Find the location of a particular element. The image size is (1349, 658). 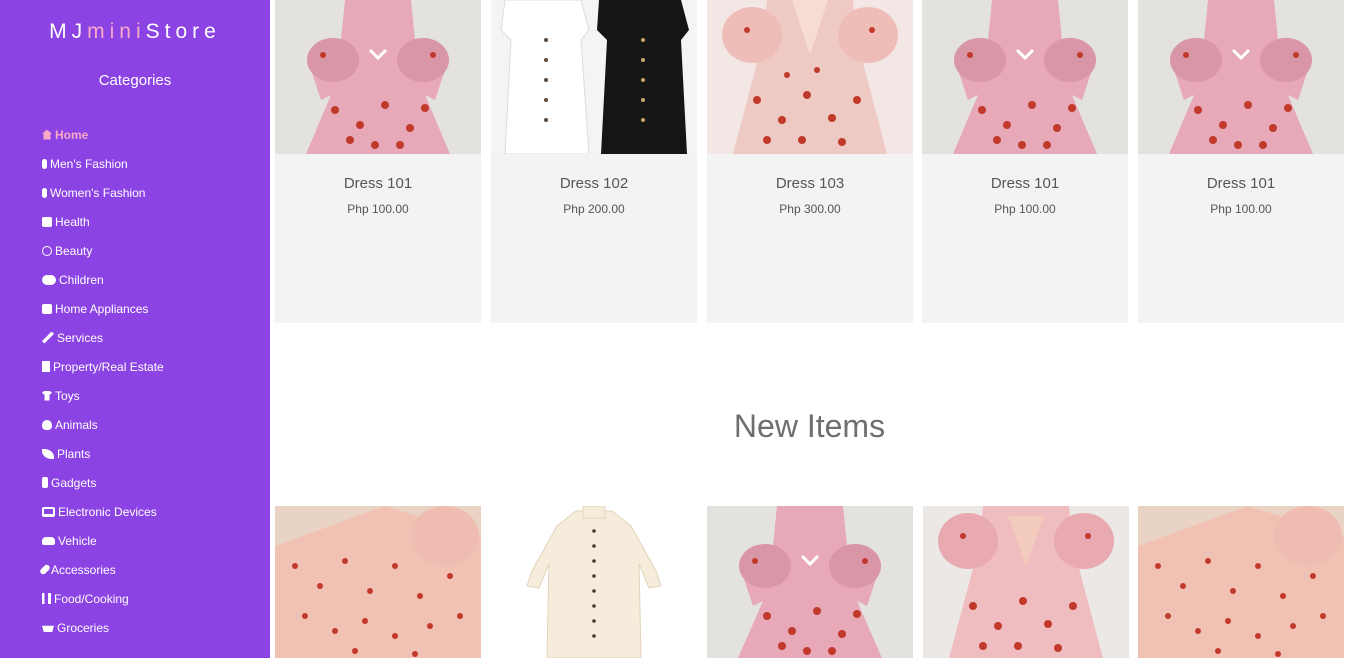

sidebar-item-label: Gadgets is located at coordinates (74, 482).